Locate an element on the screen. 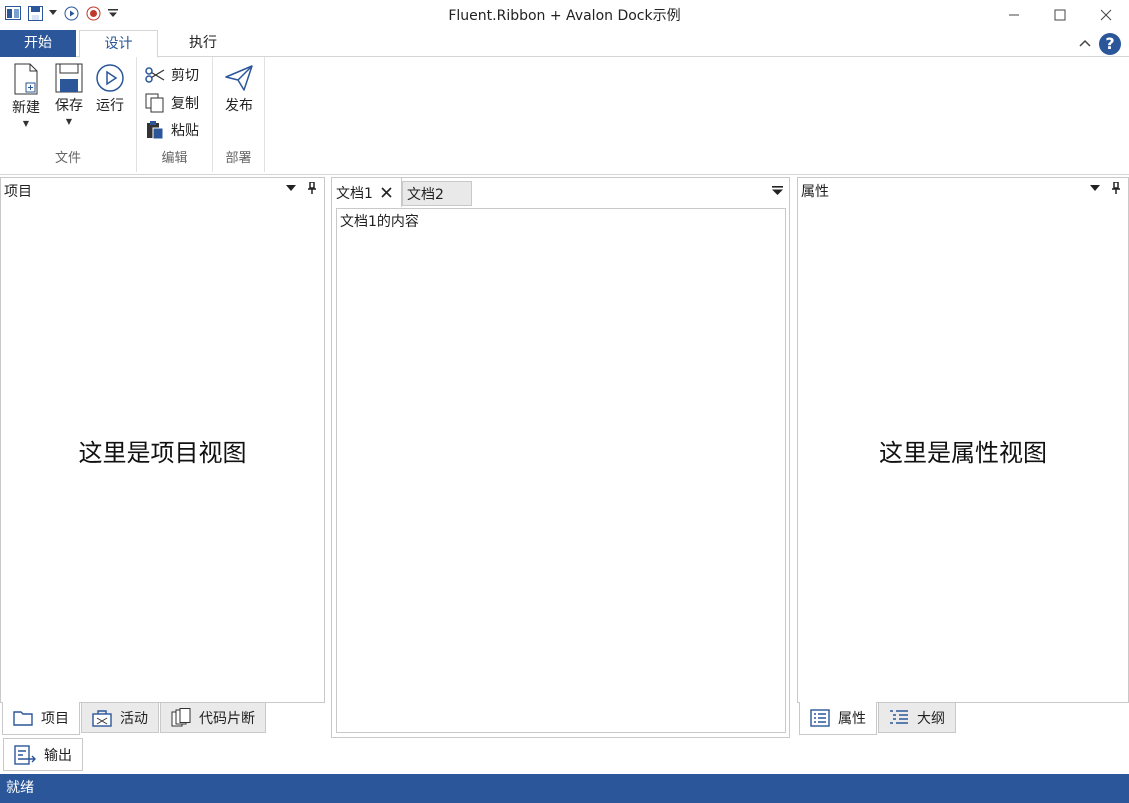 The image size is (1129, 803). group-file: 新建 ▼ 保存 ▼ 运行 文件 is located at coordinates (68, 114).